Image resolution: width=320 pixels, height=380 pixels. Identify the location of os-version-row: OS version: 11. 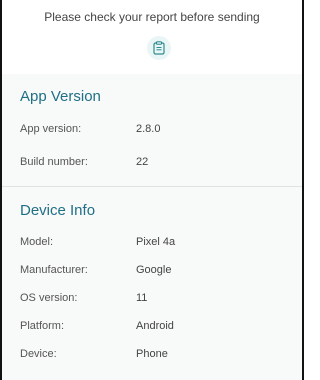
(155, 301).